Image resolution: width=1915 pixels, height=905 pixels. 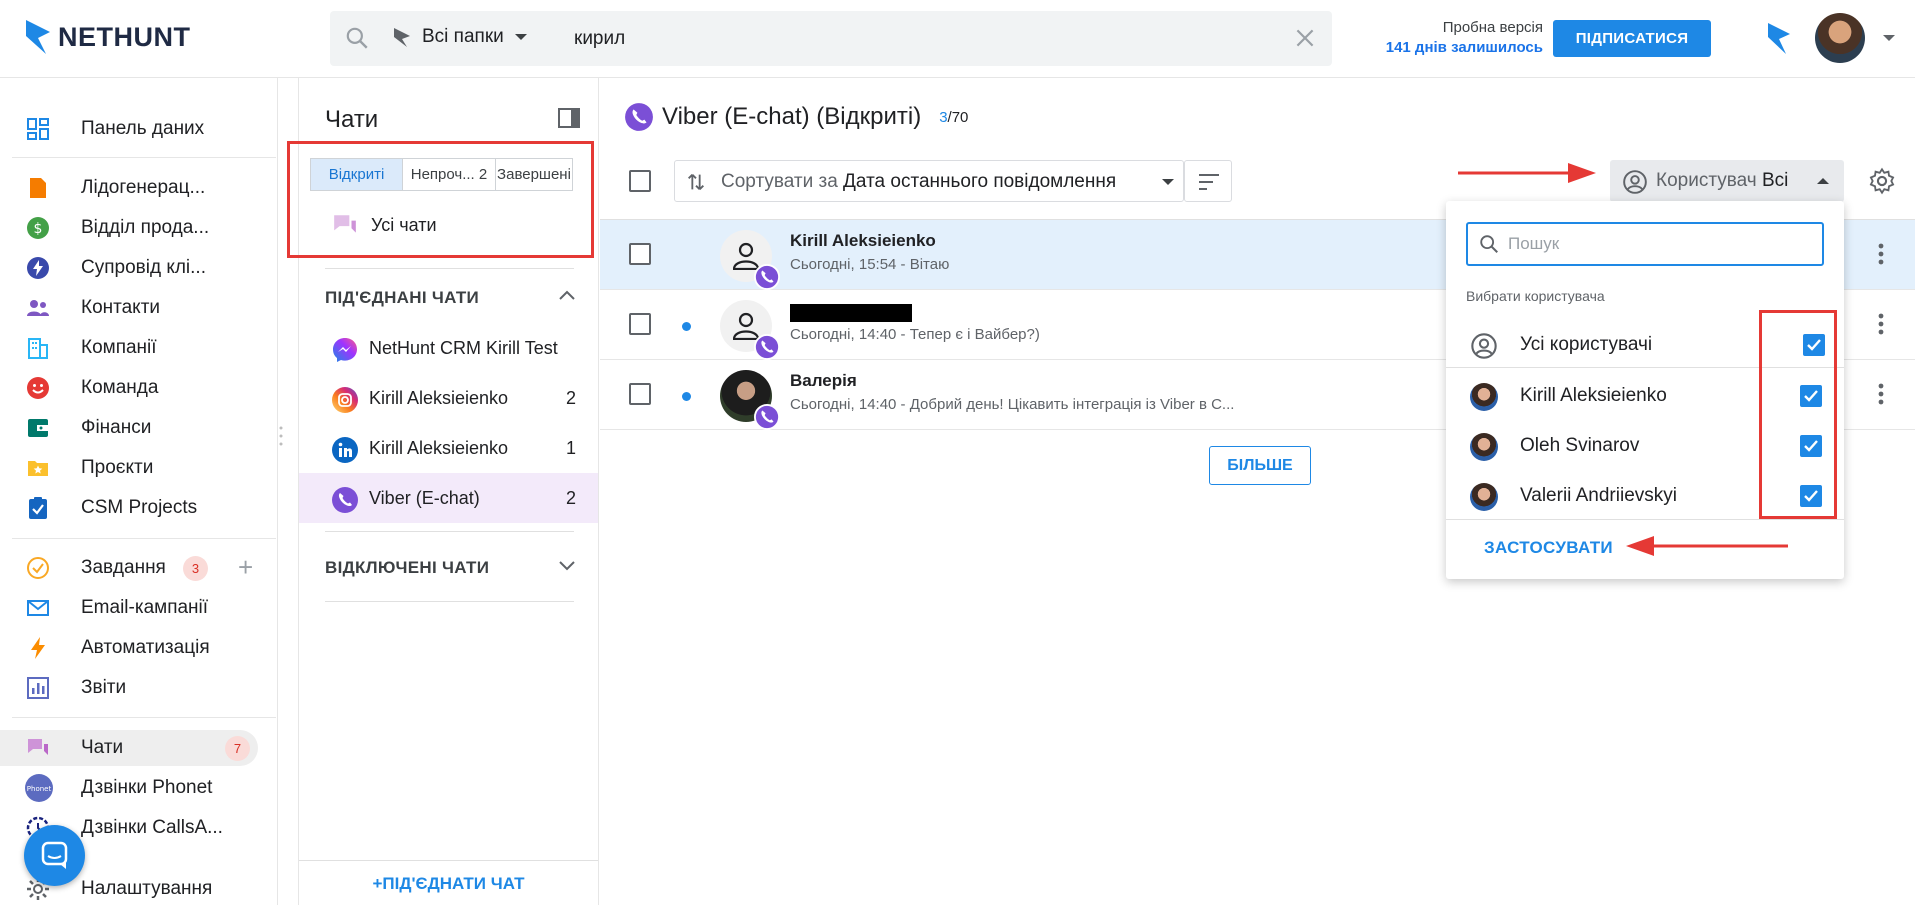 What do you see at coordinates (440, 199) in the screenshot?
I see `annotation-highlight-box` at bounding box center [440, 199].